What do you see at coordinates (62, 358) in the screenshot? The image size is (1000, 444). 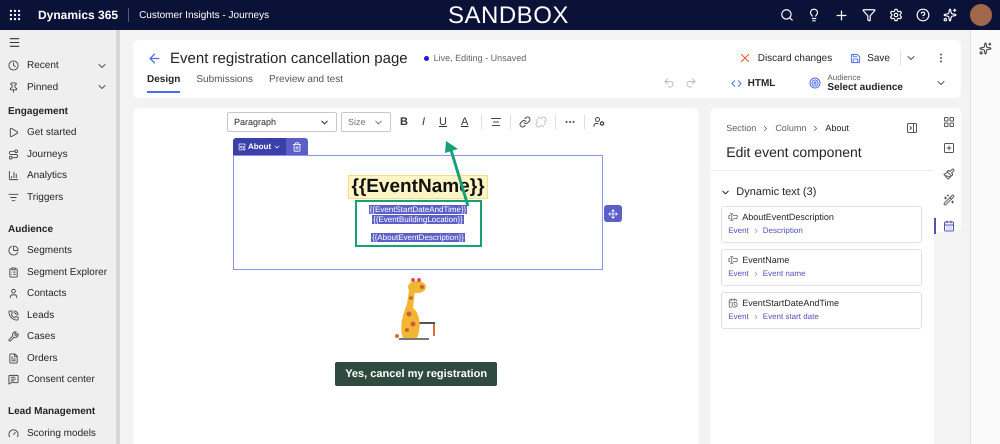 I see `sidebar-item: Orders` at bounding box center [62, 358].